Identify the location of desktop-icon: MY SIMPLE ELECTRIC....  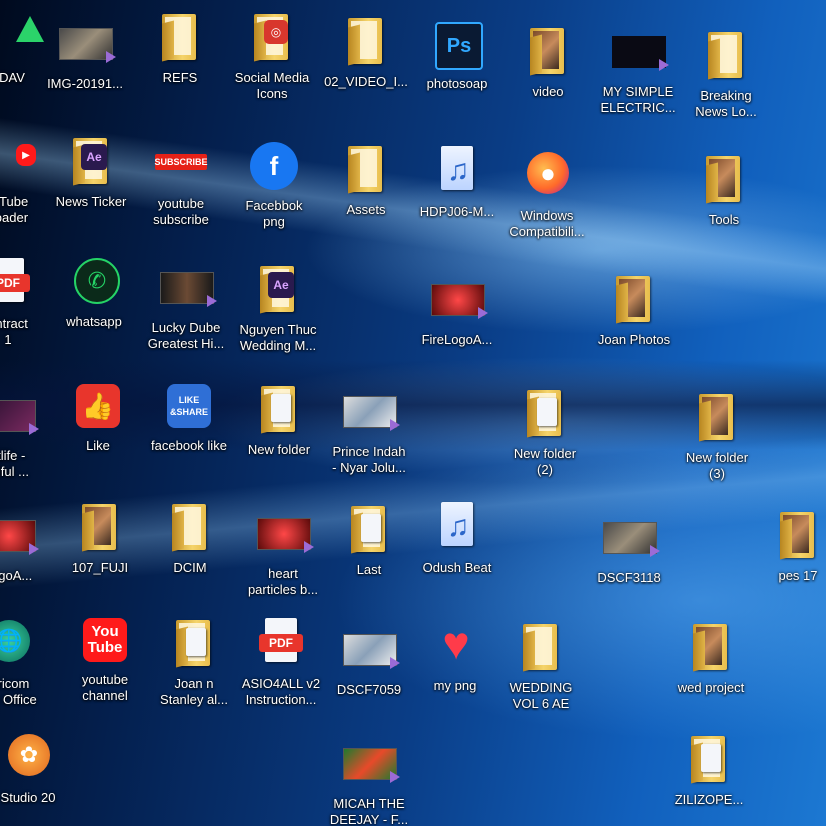
(638, 70).